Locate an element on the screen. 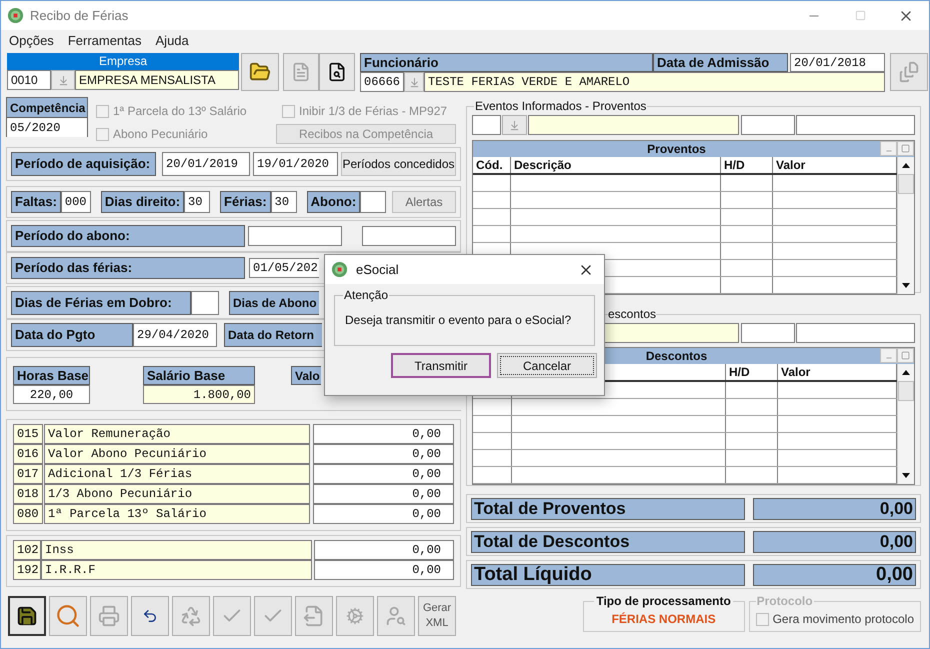 The width and height of the screenshot is (930, 649). field-label: Faltas: is located at coordinates (36, 202).